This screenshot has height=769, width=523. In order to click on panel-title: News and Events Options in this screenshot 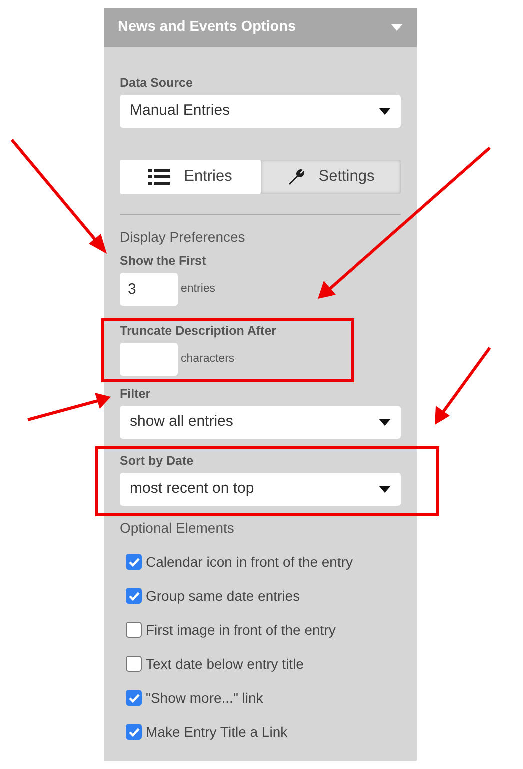, I will do `click(207, 27)`.